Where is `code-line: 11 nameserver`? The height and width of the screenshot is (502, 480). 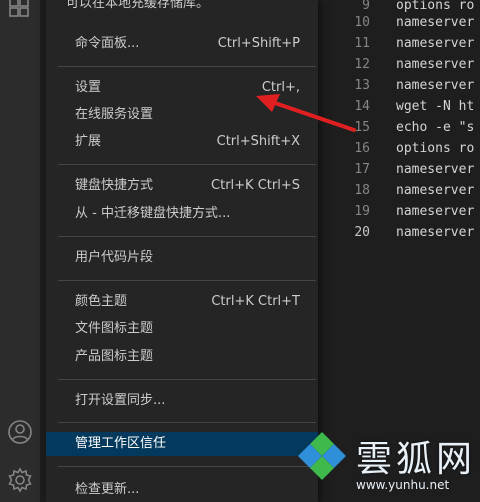 code-line: 11 nameserver is located at coordinates (399, 43).